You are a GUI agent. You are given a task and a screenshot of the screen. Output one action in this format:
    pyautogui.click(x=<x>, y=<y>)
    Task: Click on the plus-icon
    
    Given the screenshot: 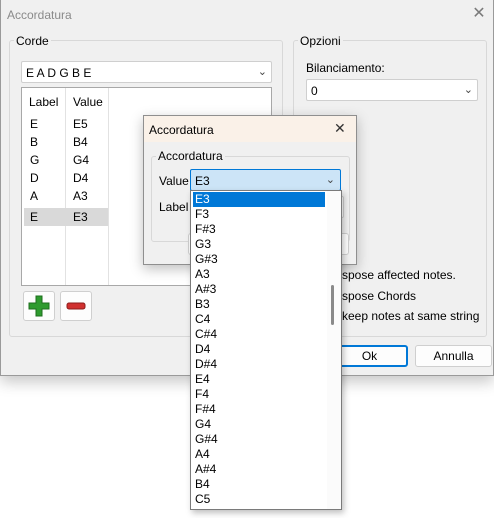 What is the action you would take?
    pyautogui.click(x=39, y=306)
    